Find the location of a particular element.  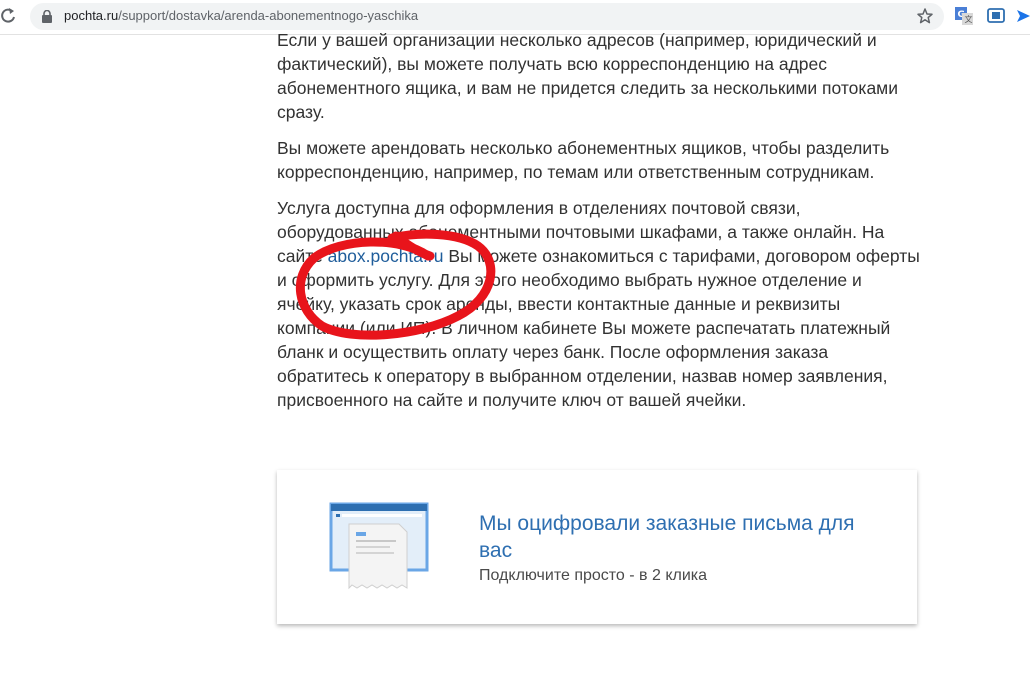

bookmark-star-icon is located at coordinates (925, 16).